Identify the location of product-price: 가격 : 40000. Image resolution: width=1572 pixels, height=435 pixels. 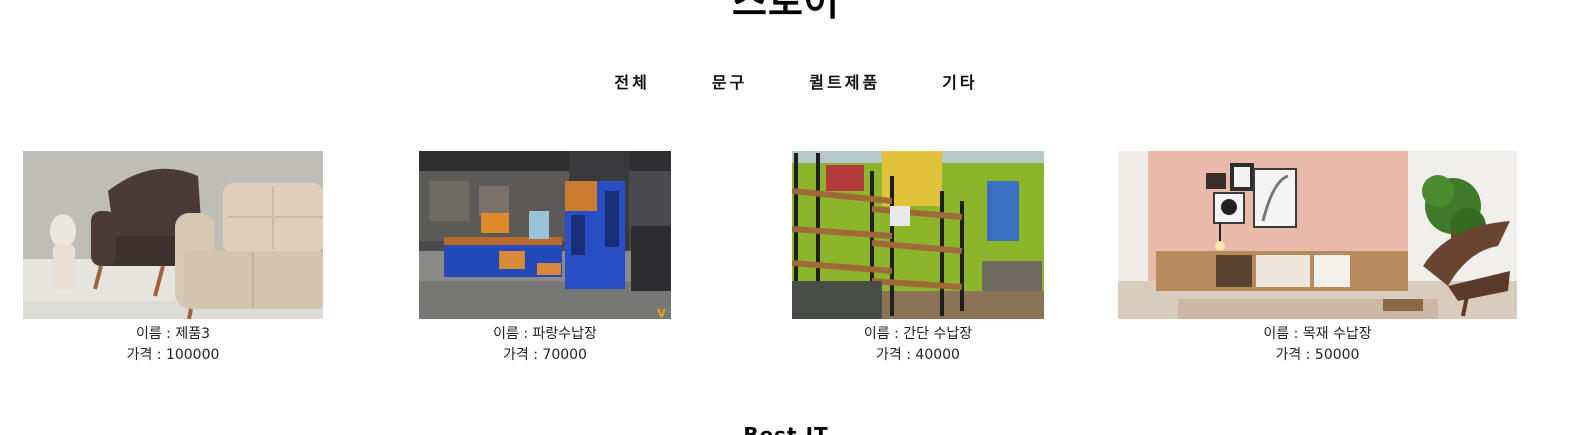
(918, 355).